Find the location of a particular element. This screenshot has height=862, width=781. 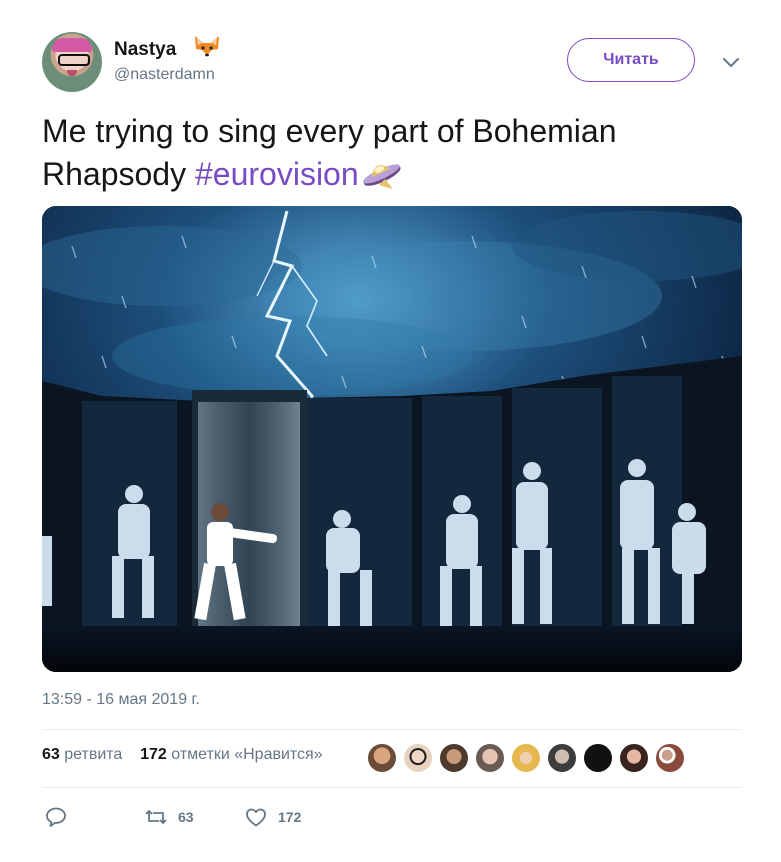

avatar-mouth is located at coordinates (72, 73).